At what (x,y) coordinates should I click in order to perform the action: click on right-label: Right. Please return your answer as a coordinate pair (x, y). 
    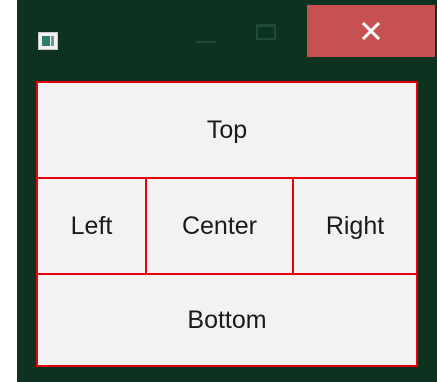
    Looking at the image, I should click on (355, 225).